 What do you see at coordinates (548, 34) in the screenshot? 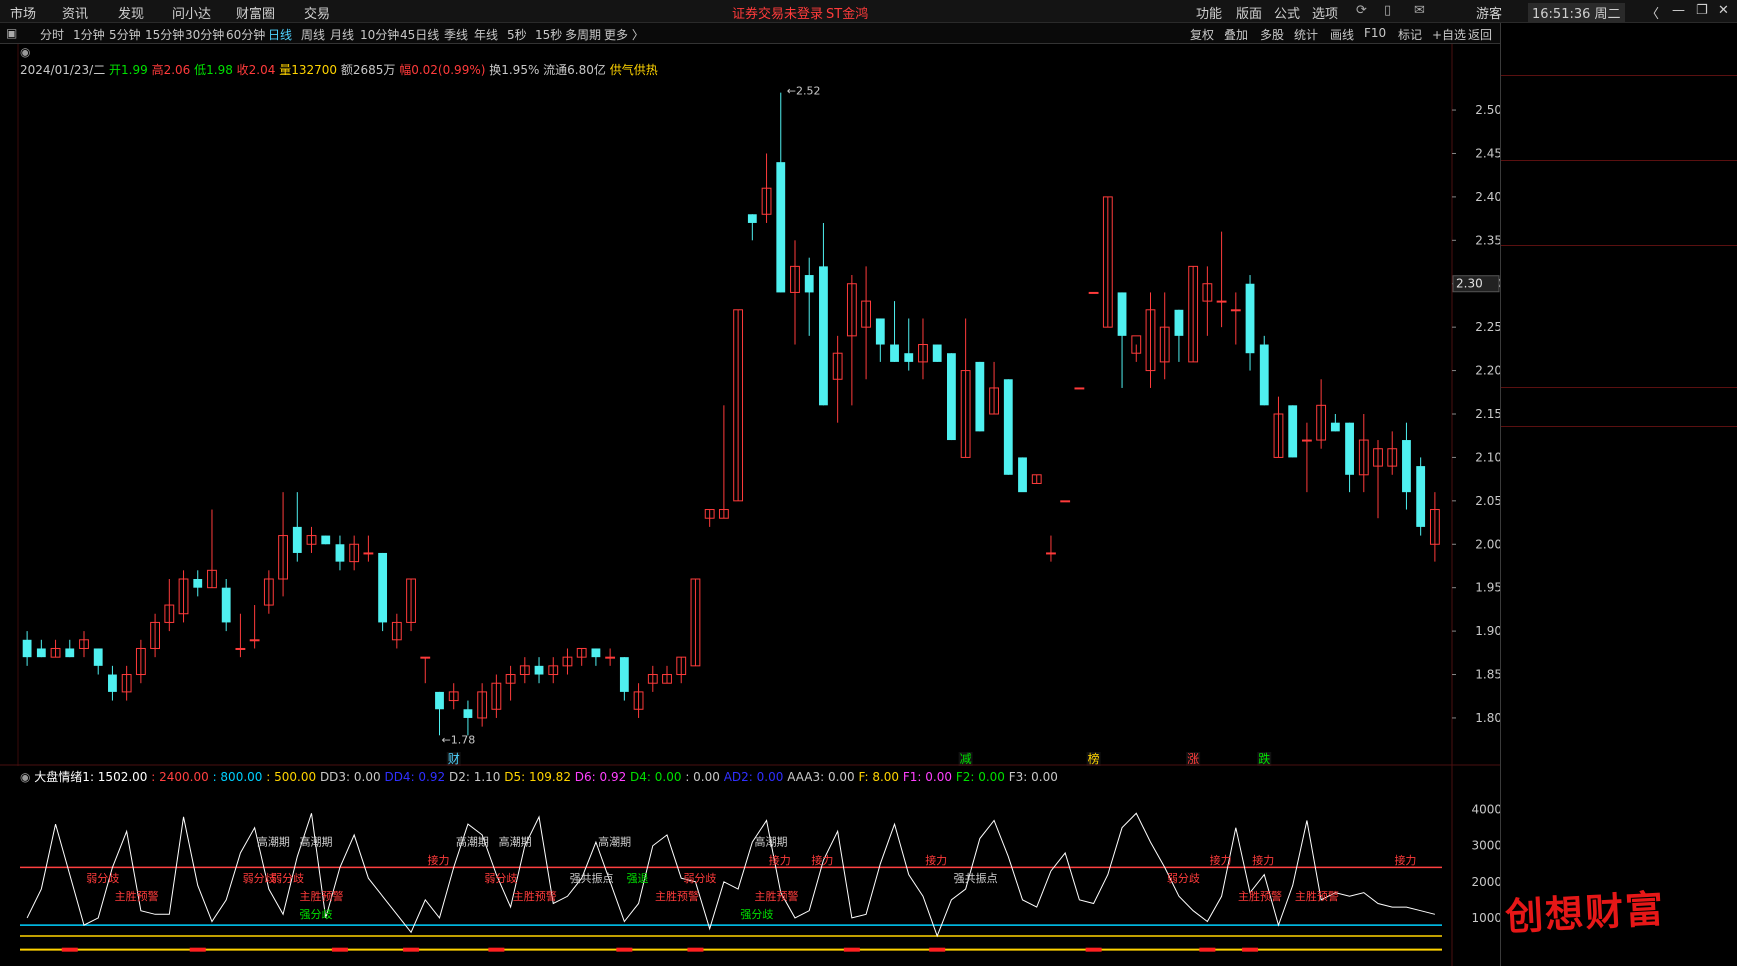
I see `period-tab: 15秒` at bounding box center [548, 34].